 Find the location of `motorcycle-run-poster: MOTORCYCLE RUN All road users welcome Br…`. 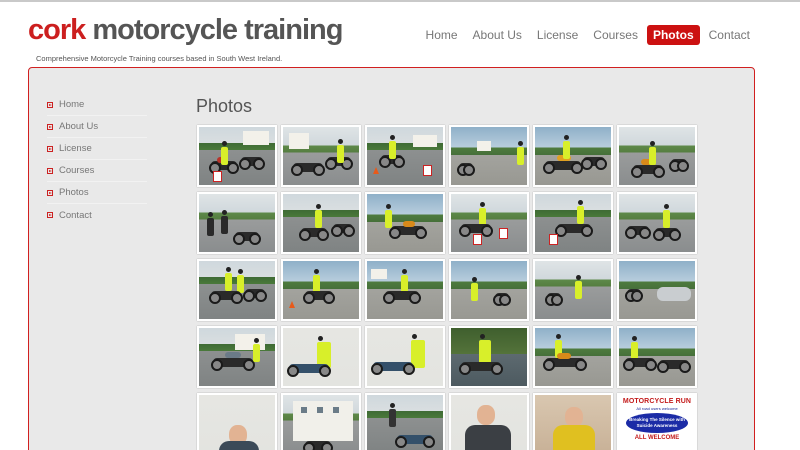

motorcycle-run-poster: MOTORCYCLE RUN All road users welcome Br… is located at coordinates (657, 422).